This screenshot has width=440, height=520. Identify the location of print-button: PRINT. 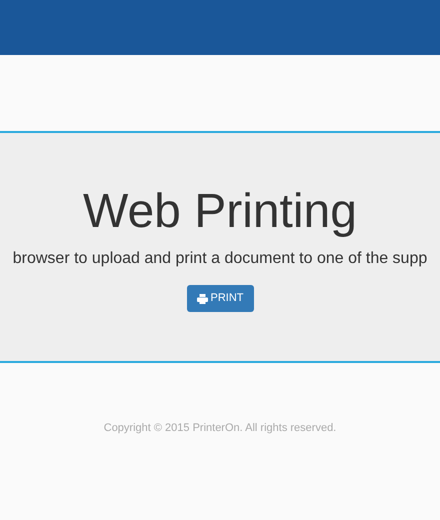
(220, 298).